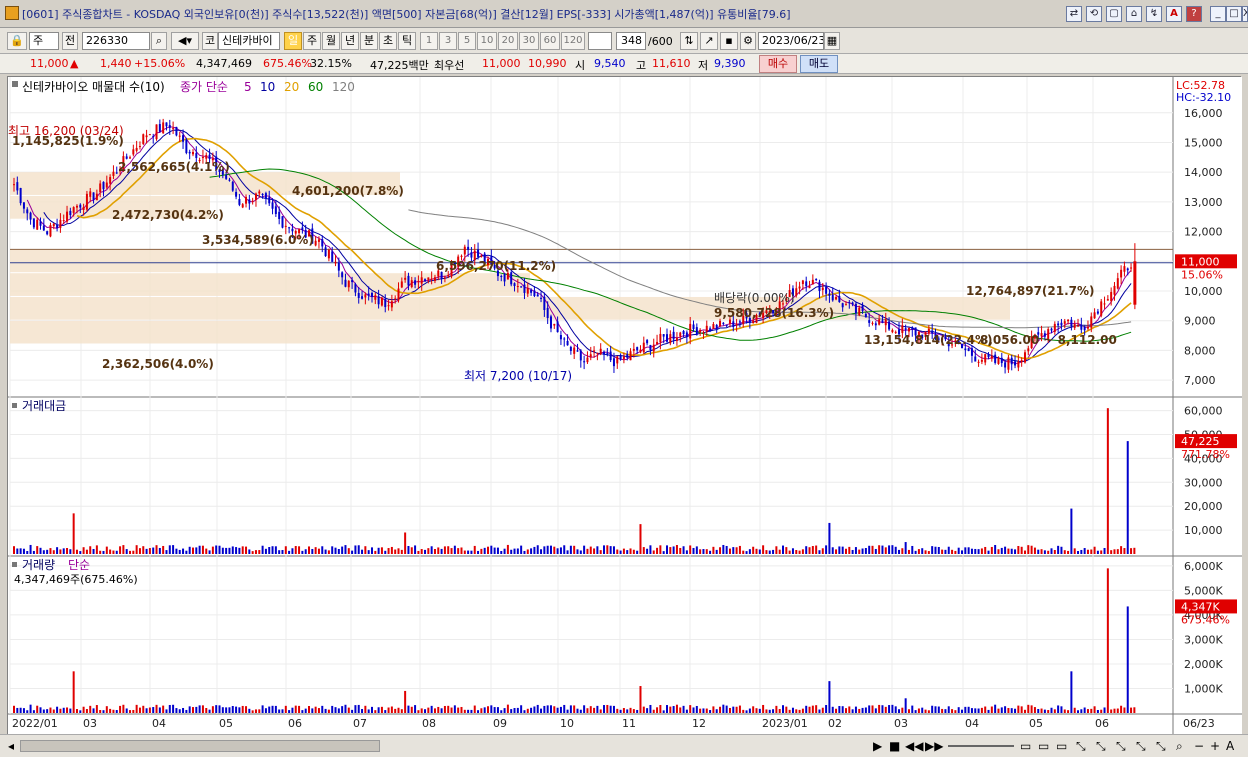 This screenshot has width=1248, height=757. What do you see at coordinates (70, 41) in the screenshot?
I see `all-button: 전` at bounding box center [70, 41].